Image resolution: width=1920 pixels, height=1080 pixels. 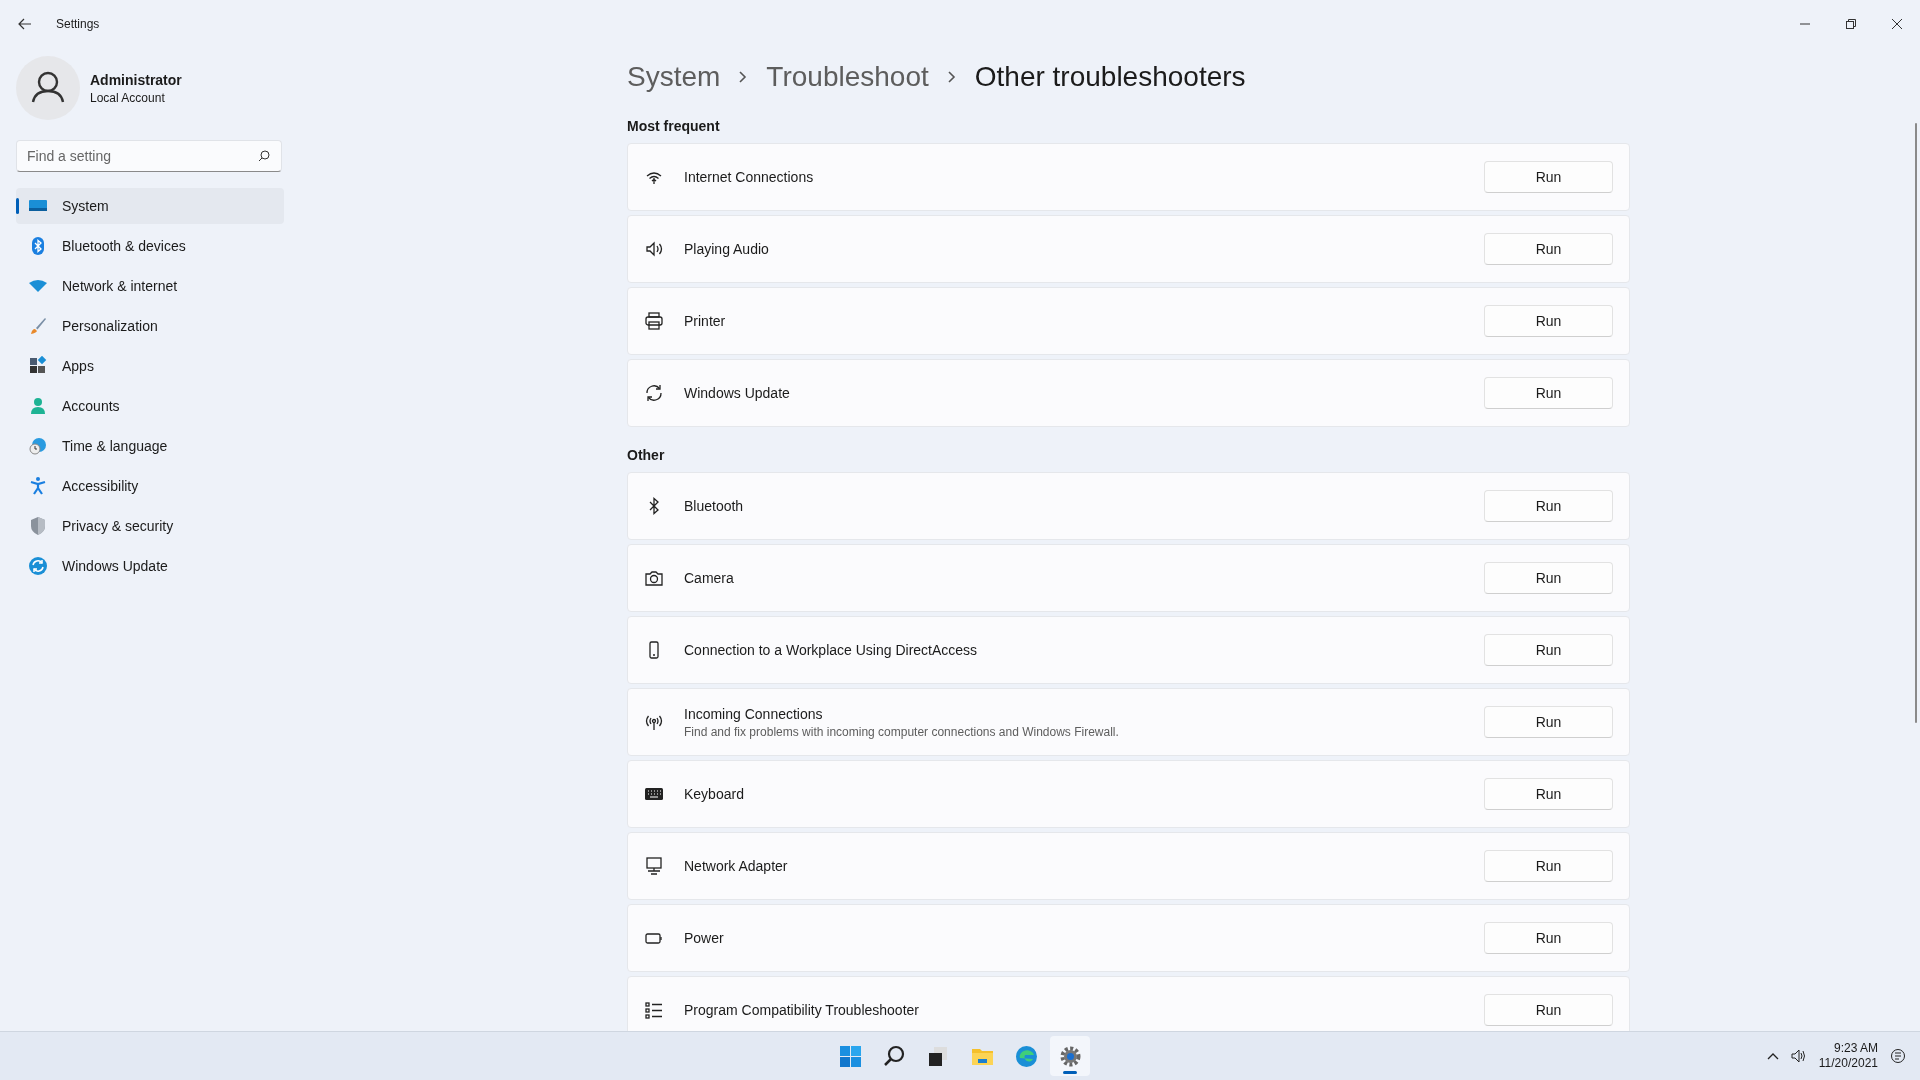 What do you see at coordinates (737, 393) in the screenshot?
I see `troubleshooter-name: Windows Update` at bounding box center [737, 393].